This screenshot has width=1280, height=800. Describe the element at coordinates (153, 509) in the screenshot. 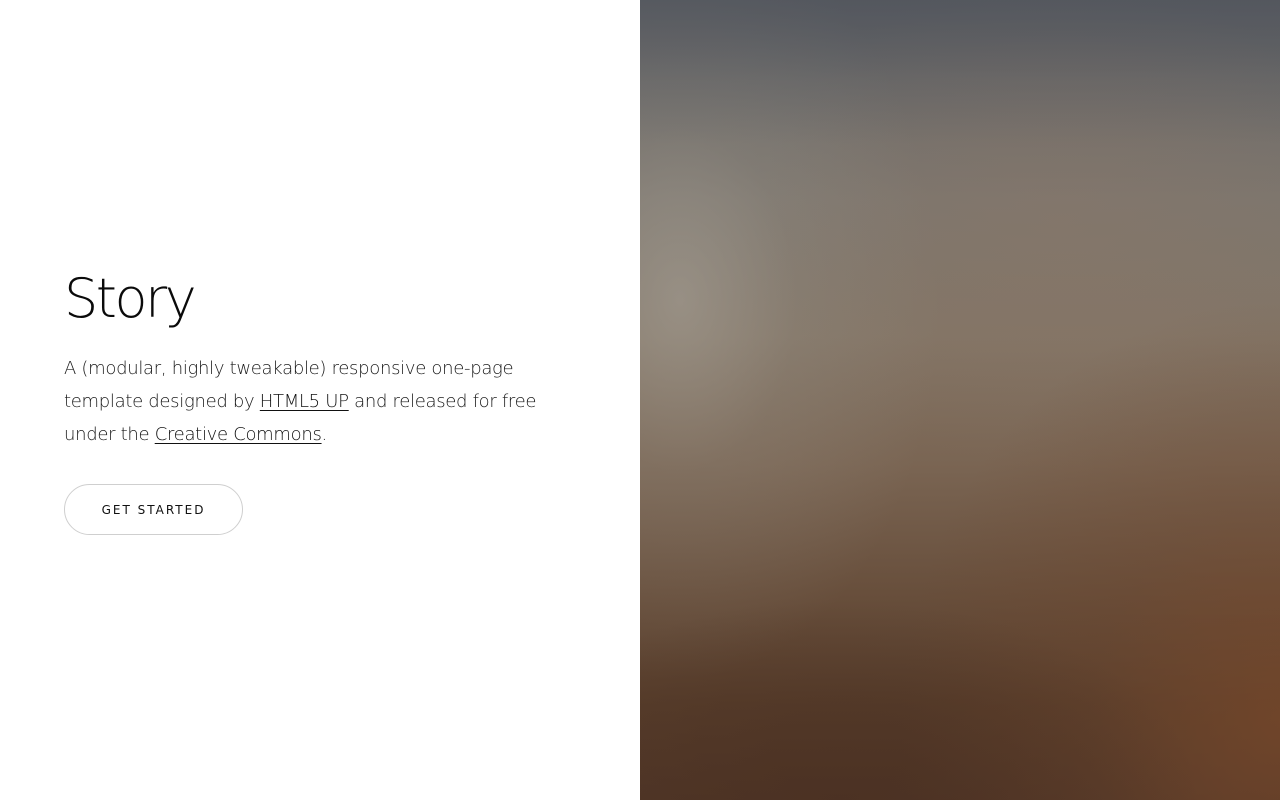

I see `get-started-button: Get Started` at that location.